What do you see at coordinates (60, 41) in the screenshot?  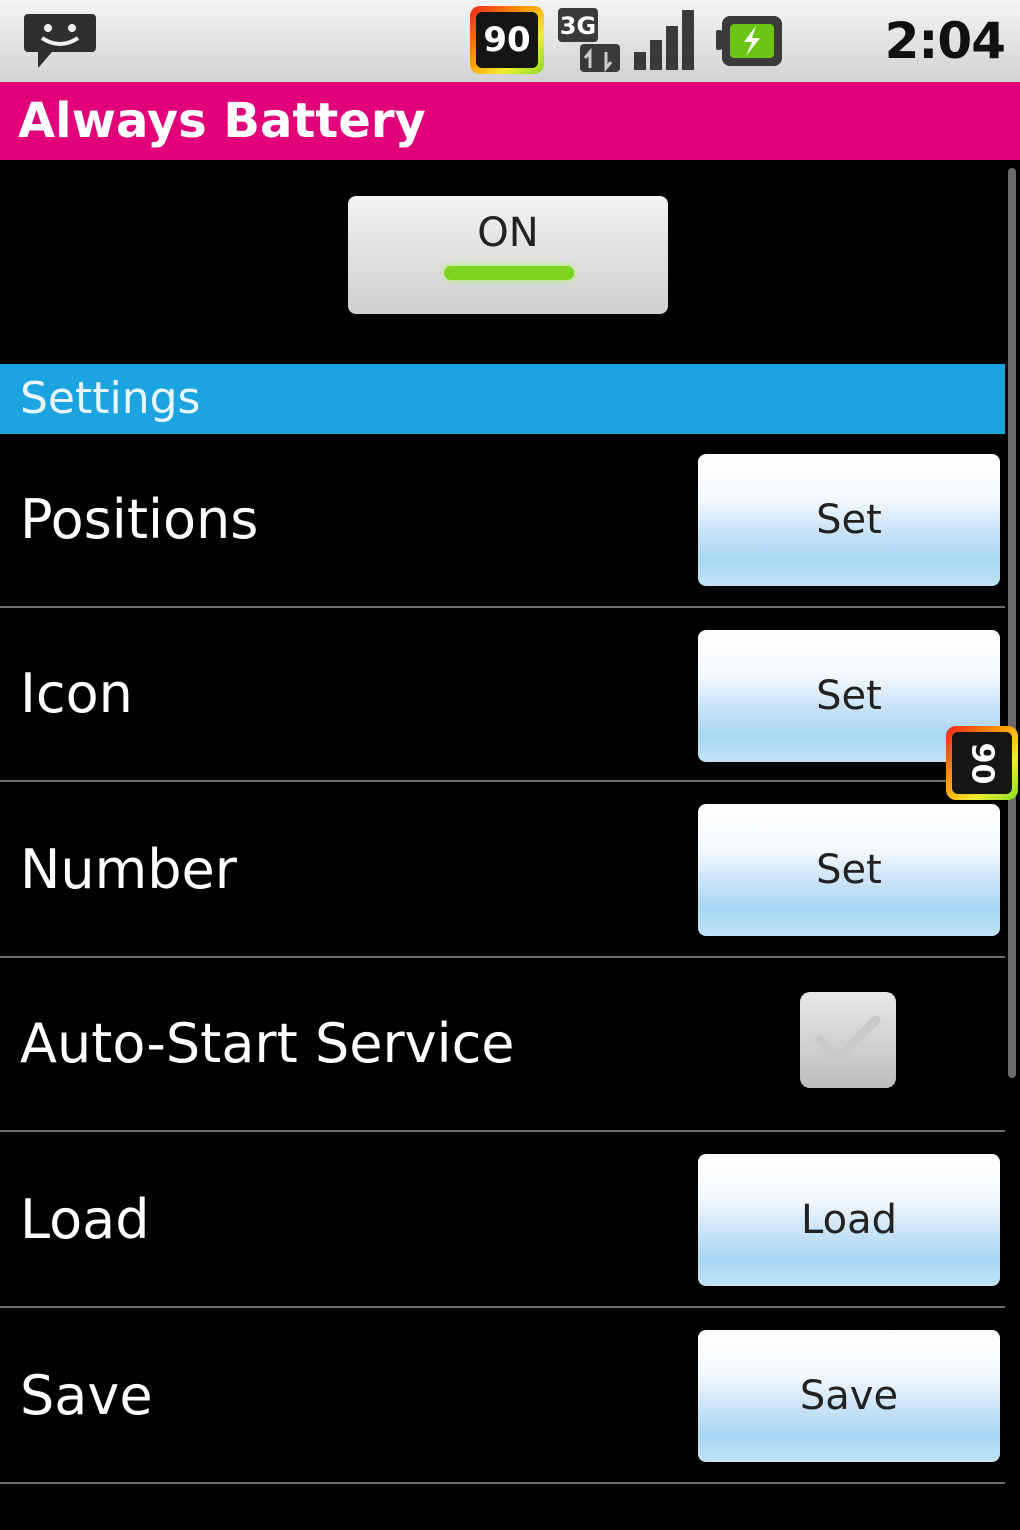 I see `message-notification-icon` at bounding box center [60, 41].